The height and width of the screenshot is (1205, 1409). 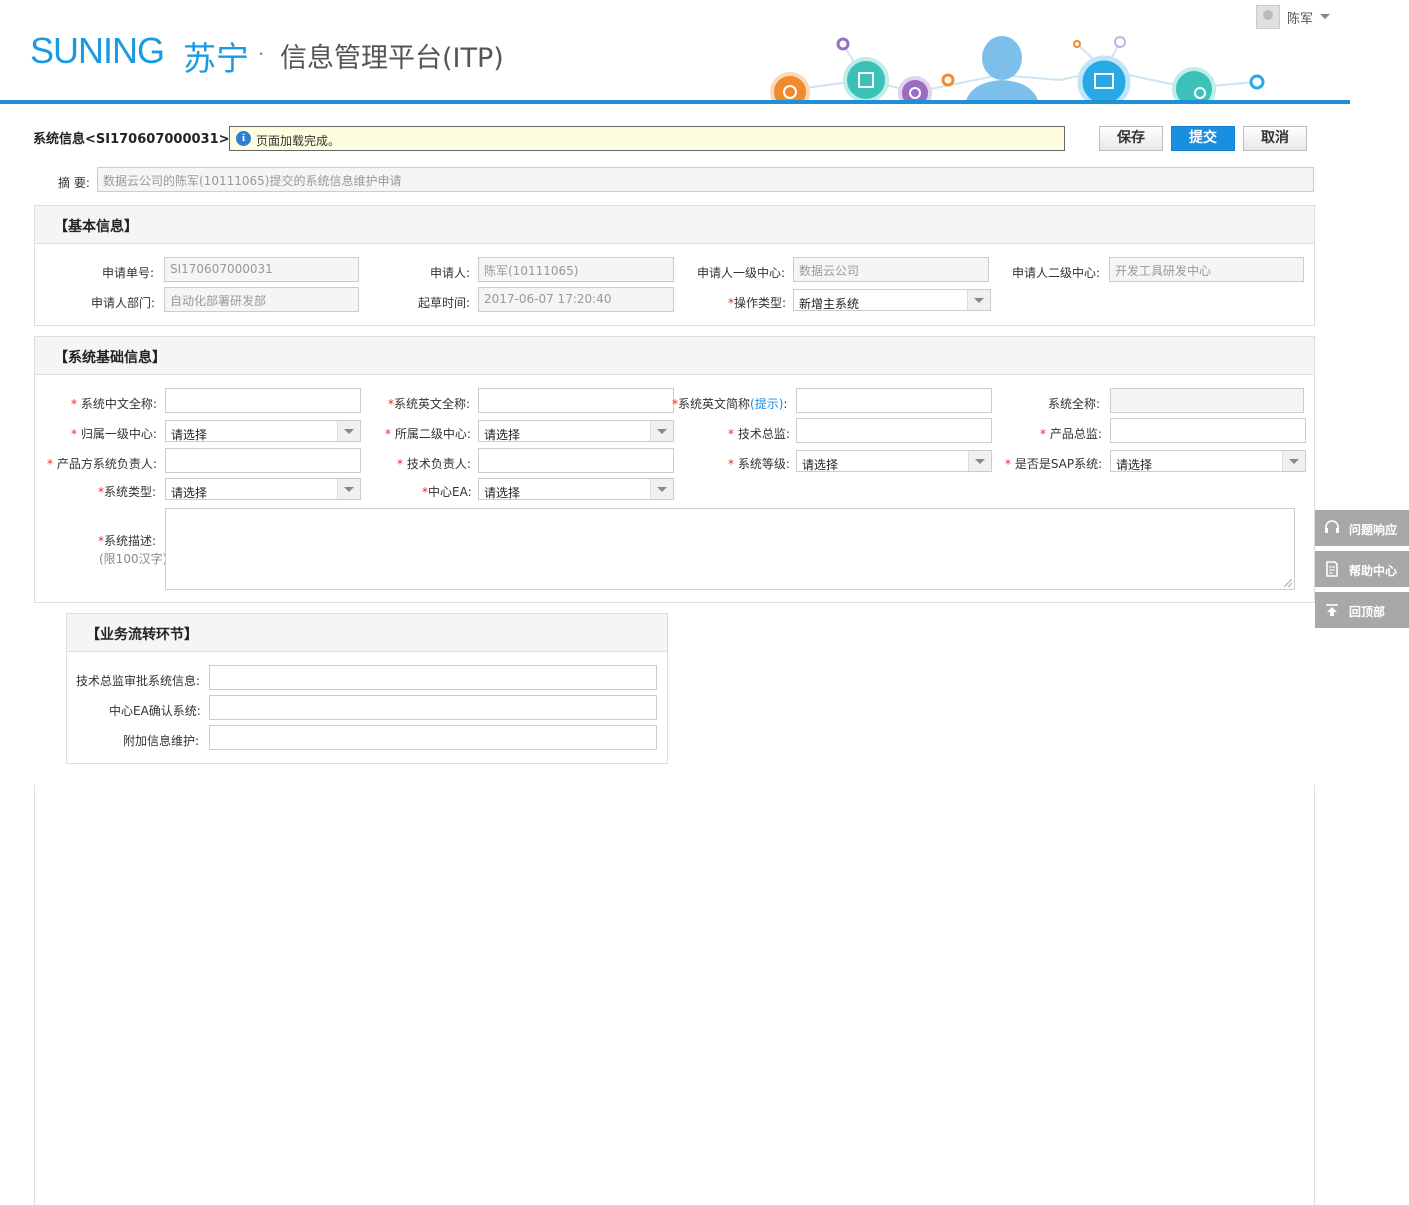 What do you see at coordinates (127, 492) in the screenshot?
I see `sys-type-label: *系统类型:` at bounding box center [127, 492].